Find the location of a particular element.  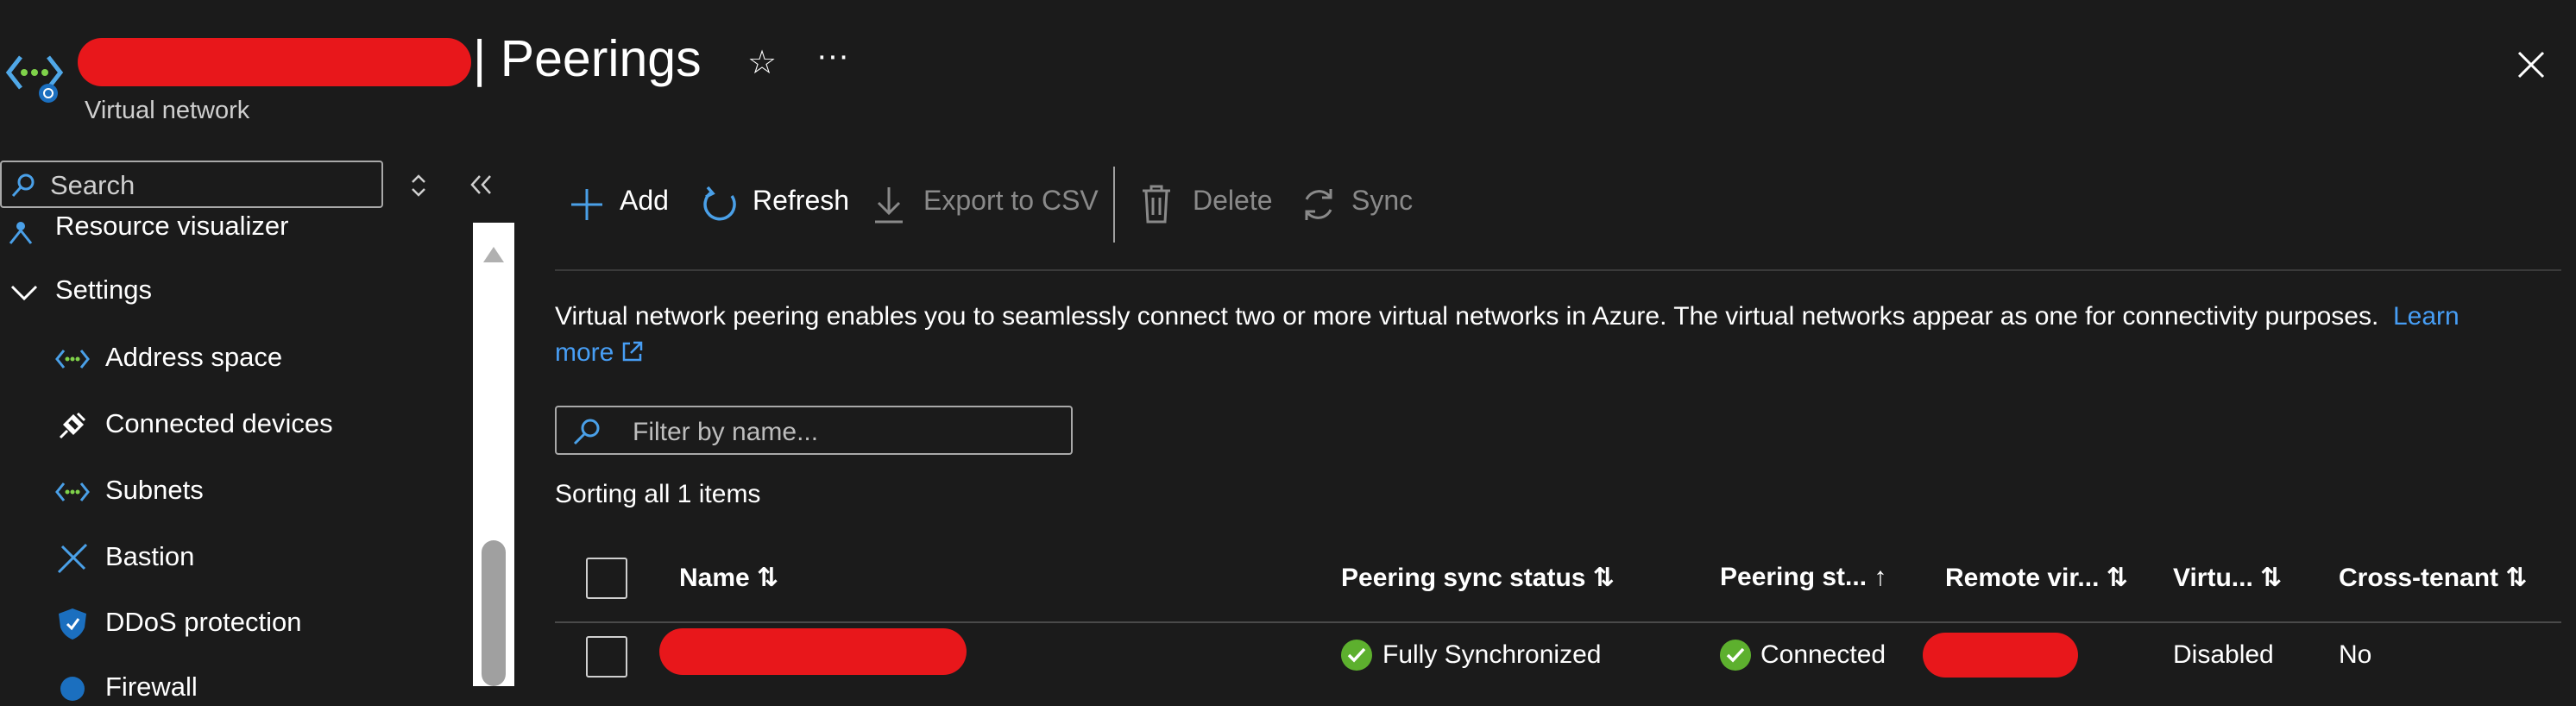

sync-button-label: Sync is located at coordinates (1382, 200).